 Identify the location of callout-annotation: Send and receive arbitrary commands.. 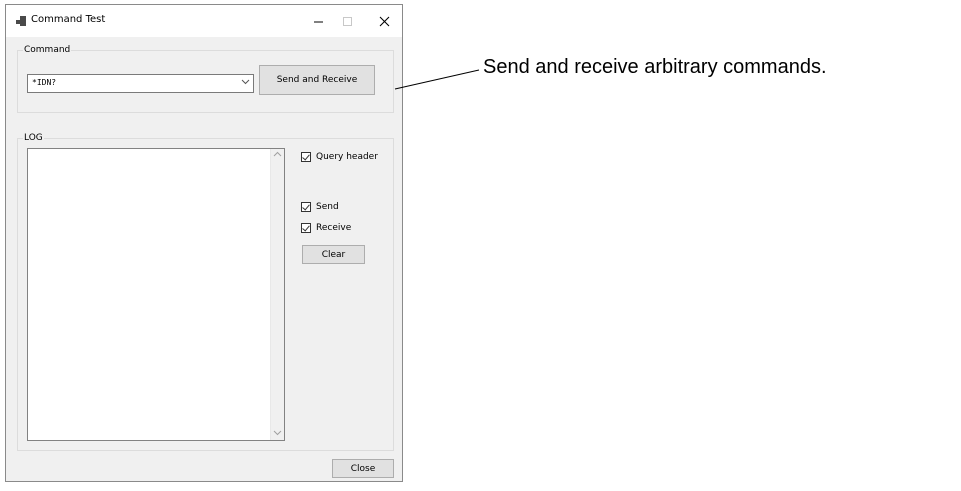
(655, 67).